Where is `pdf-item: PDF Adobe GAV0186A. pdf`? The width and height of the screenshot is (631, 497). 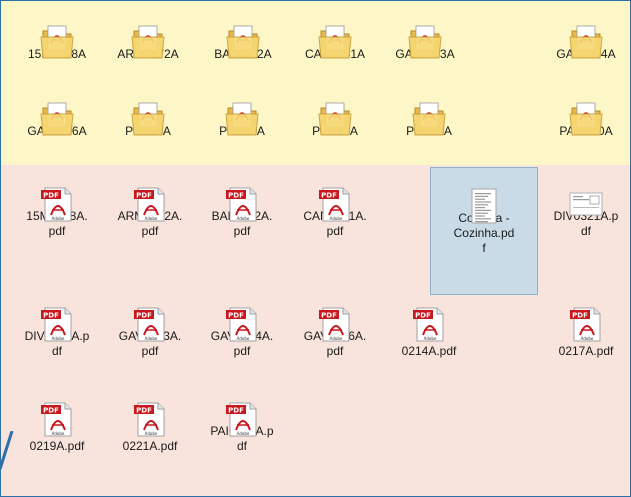 pdf-item: PDF Adobe GAV0186A. pdf is located at coordinates (335, 324).